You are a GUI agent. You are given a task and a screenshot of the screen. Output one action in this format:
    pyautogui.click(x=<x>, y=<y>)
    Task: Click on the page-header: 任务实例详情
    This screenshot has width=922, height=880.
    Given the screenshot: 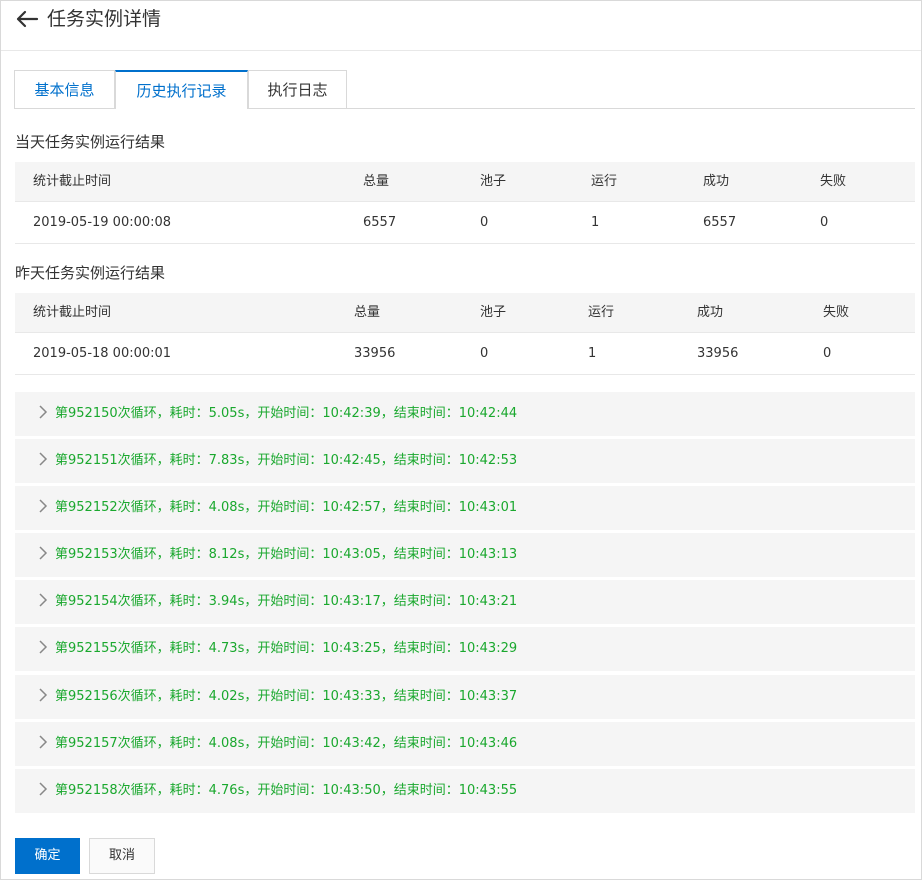 What is the action you would take?
    pyautogui.click(x=461, y=26)
    